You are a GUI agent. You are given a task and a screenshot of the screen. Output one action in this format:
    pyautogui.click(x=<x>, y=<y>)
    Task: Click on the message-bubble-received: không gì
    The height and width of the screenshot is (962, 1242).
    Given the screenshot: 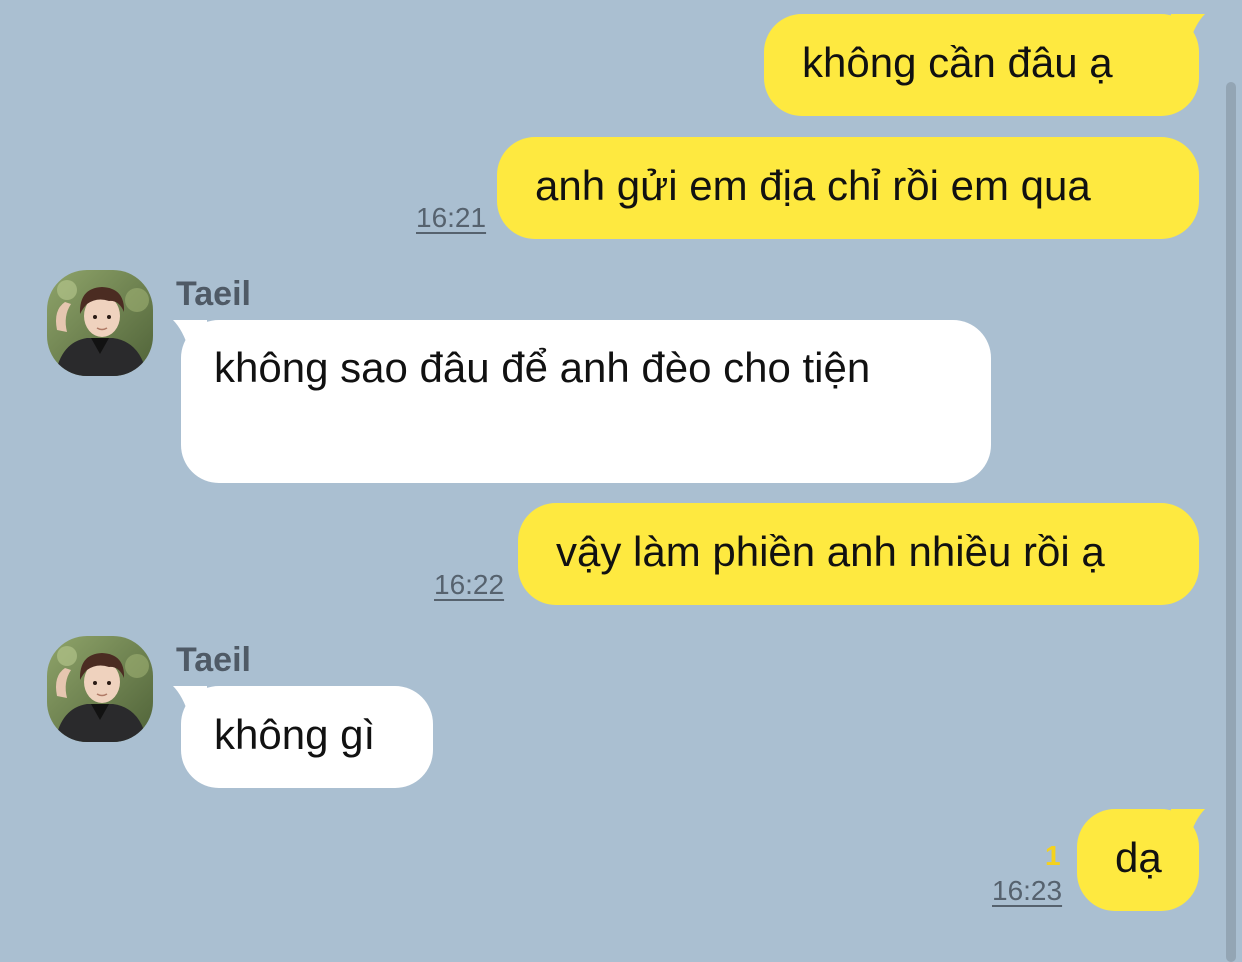 What is the action you would take?
    pyautogui.click(x=303, y=737)
    